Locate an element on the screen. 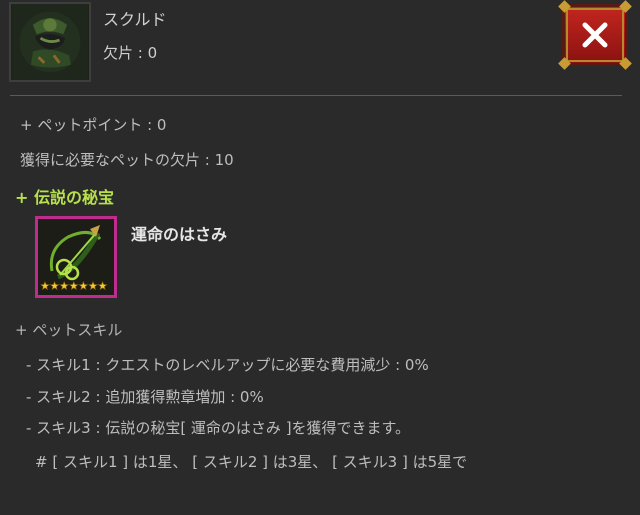 This screenshot has width=640, height=515. fate-scissors-icon is located at coordinates (76, 257).